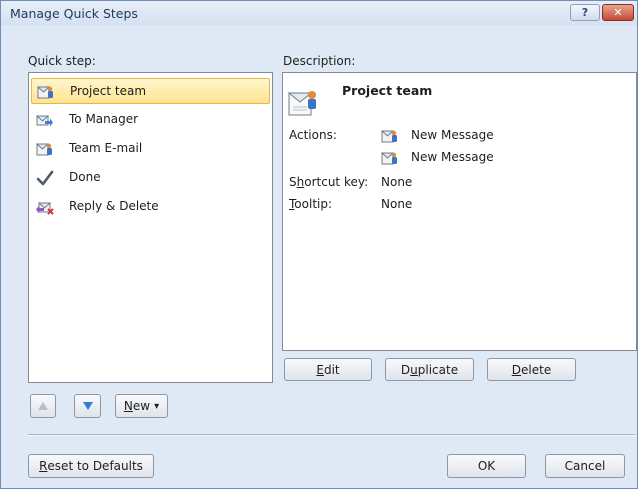 The height and width of the screenshot is (491, 640). I want to click on quick-step-name: Project team, so click(387, 90).